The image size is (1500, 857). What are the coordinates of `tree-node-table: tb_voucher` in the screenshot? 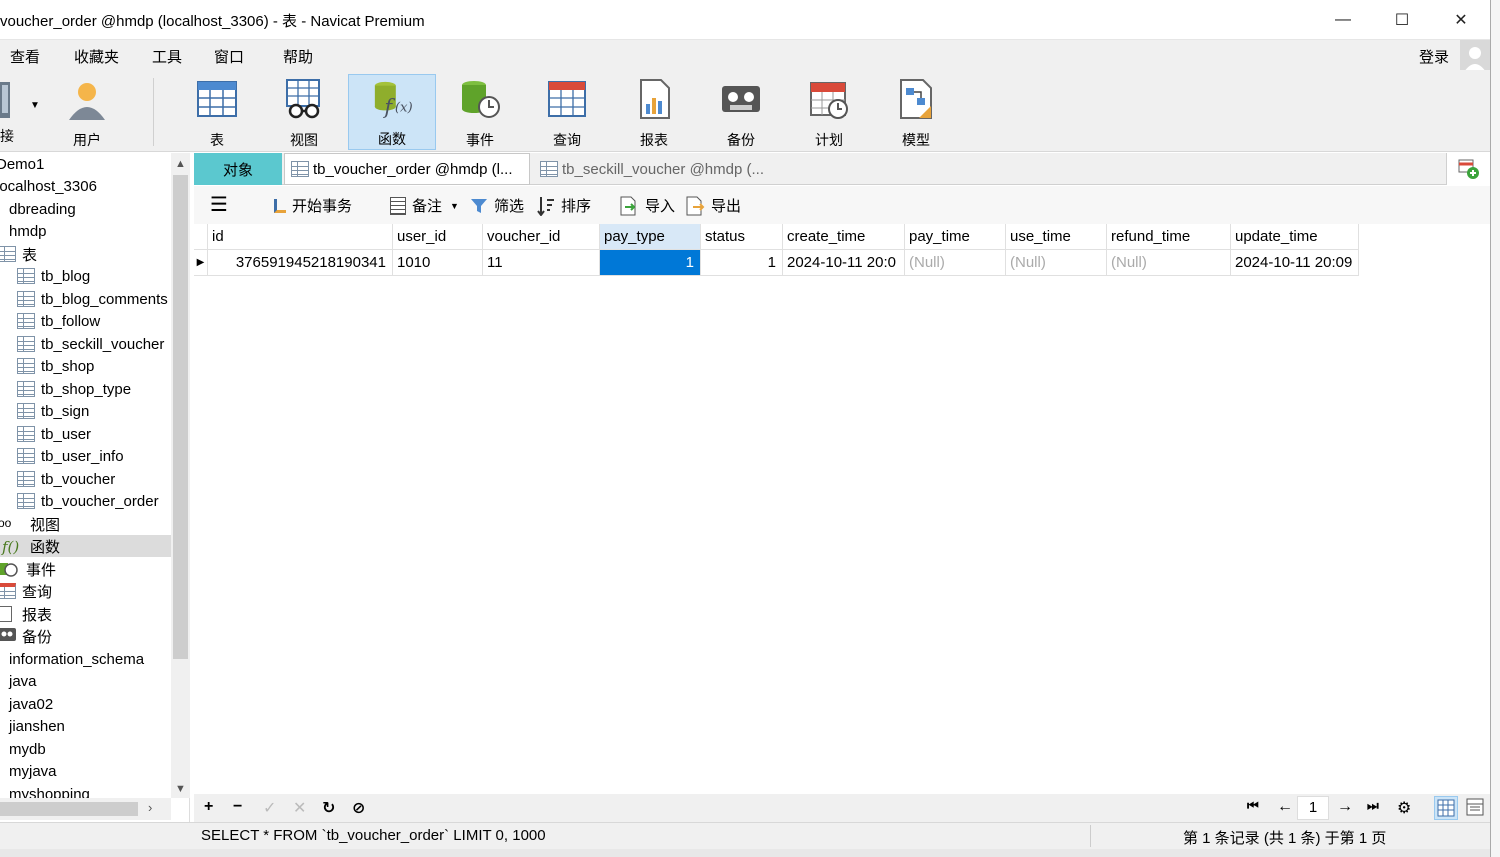 It's located at (85, 479).